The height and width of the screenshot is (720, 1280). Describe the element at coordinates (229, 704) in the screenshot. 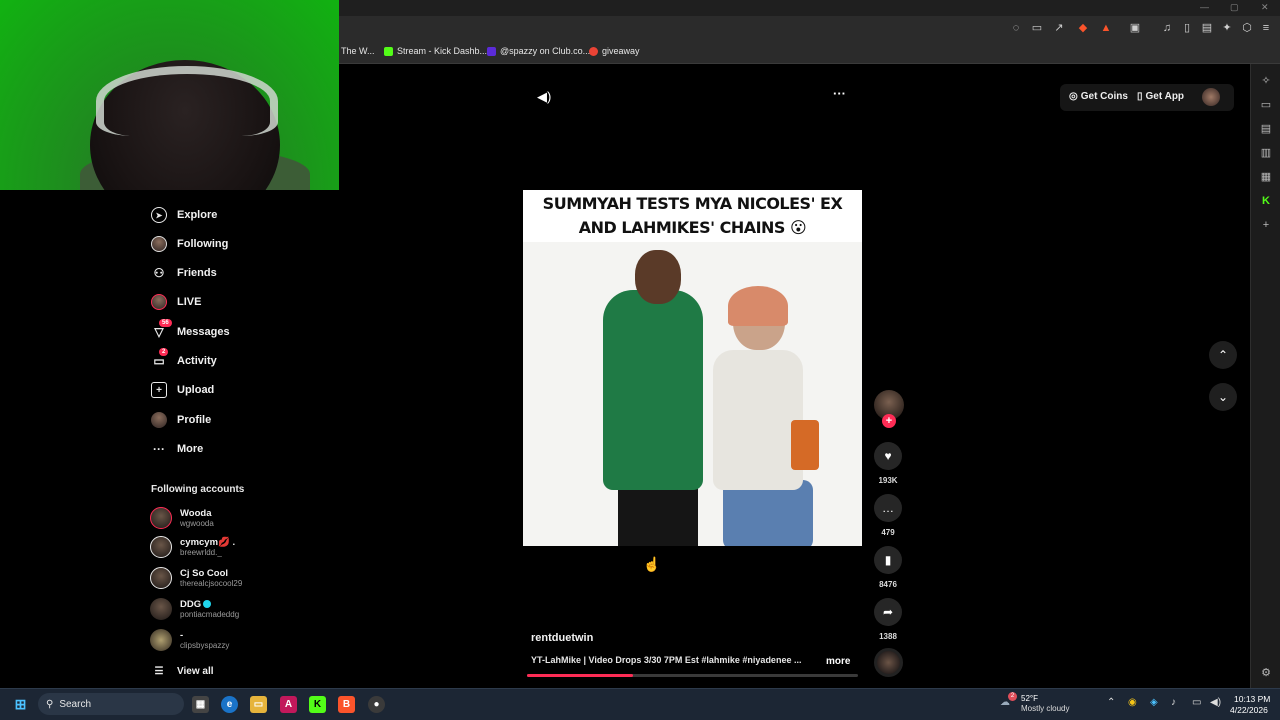

I see `edge-icon: e` at that location.